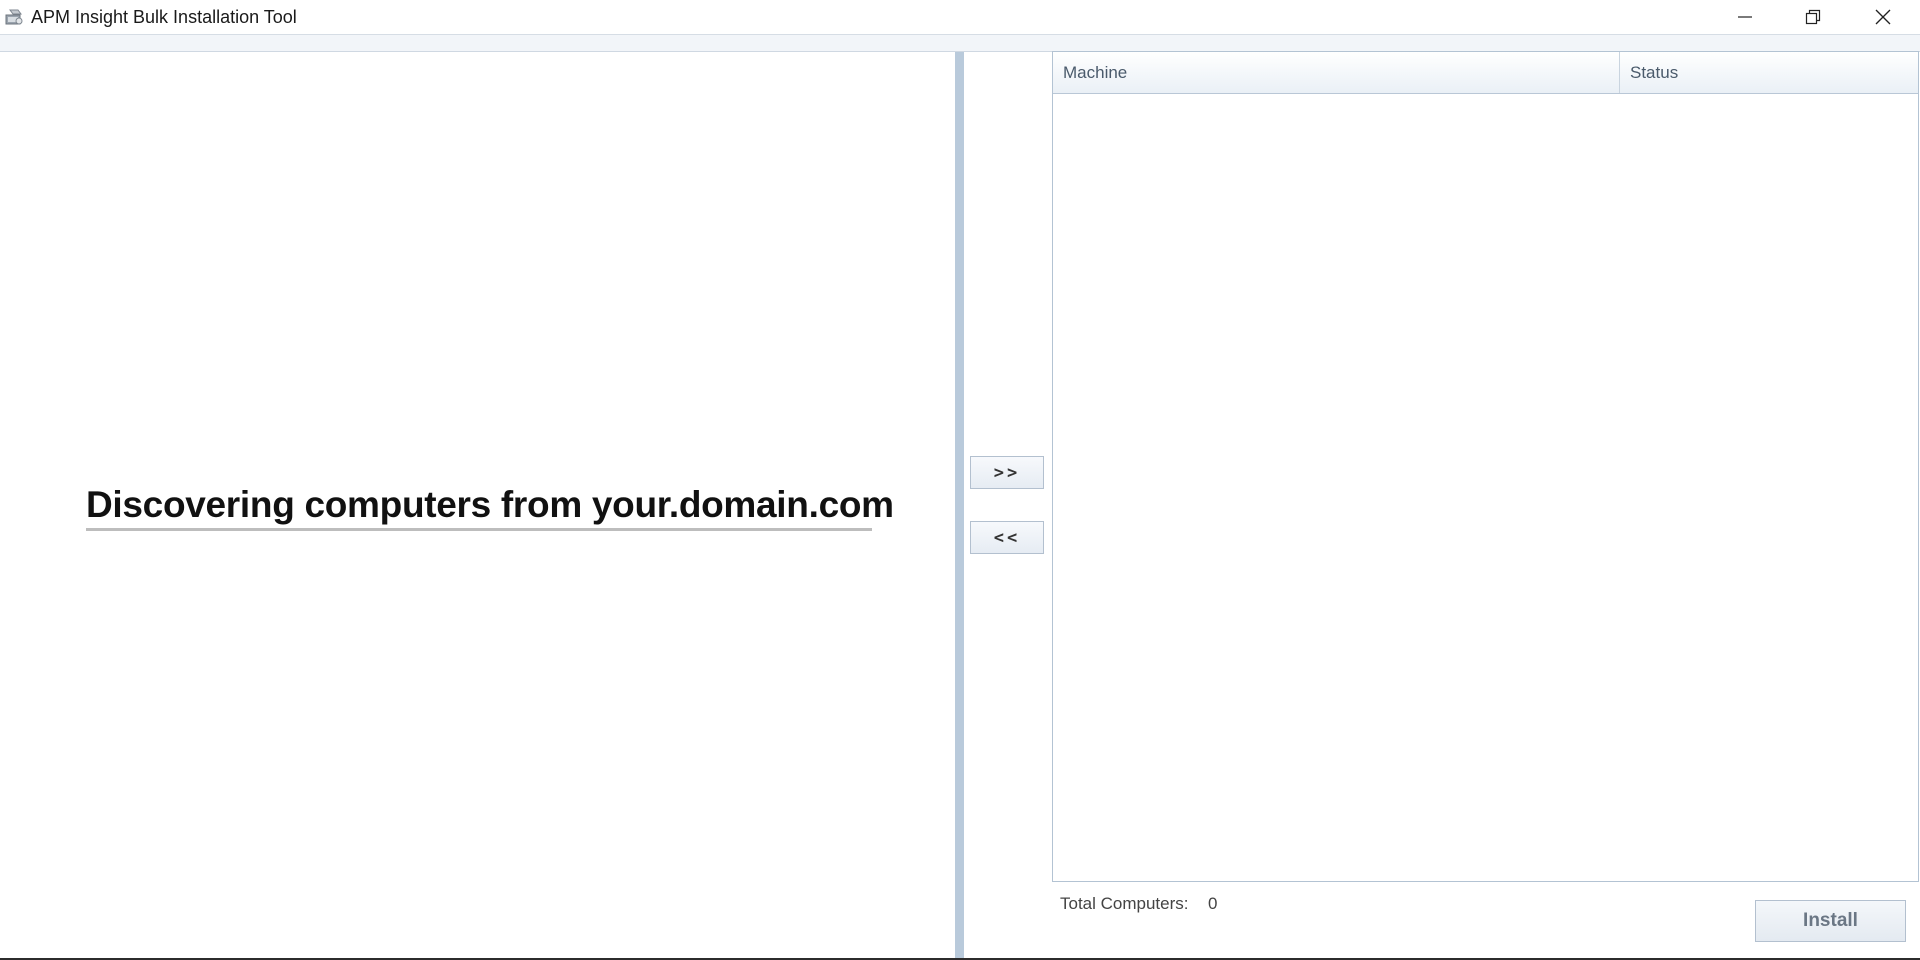 The width and height of the screenshot is (1920, 960). What do you see at coordinates (960, 43) in the screenshot?
I see `menu-strip` at bounding box center [960, 43].